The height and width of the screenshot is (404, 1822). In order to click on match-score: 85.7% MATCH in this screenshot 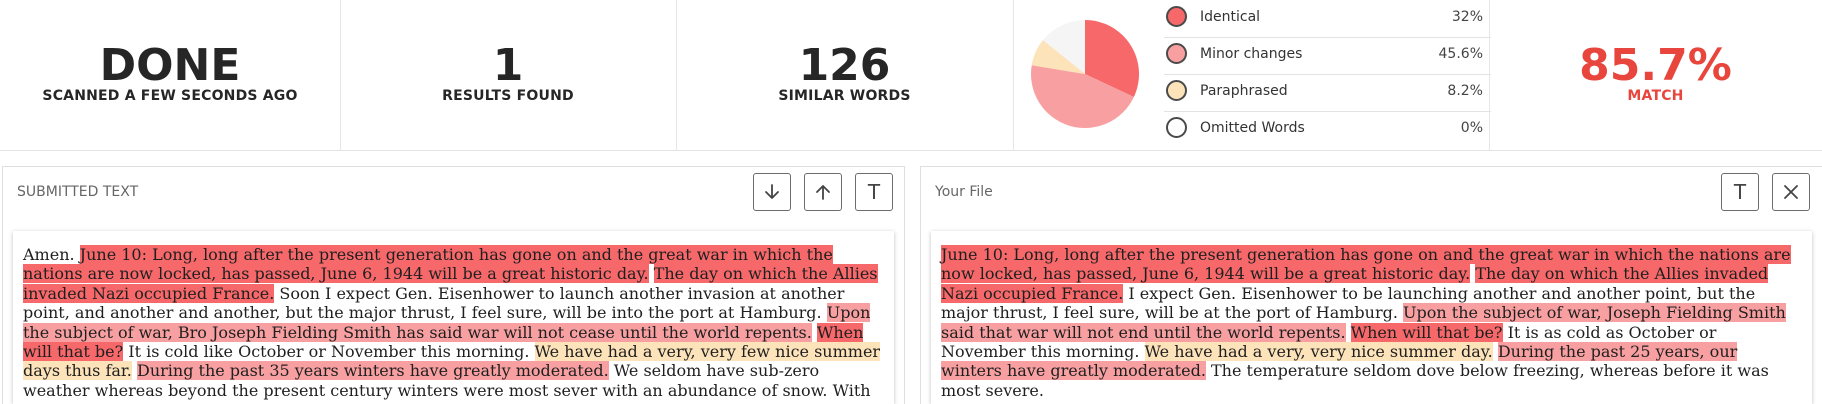, I will do `click(1655, 75)`.